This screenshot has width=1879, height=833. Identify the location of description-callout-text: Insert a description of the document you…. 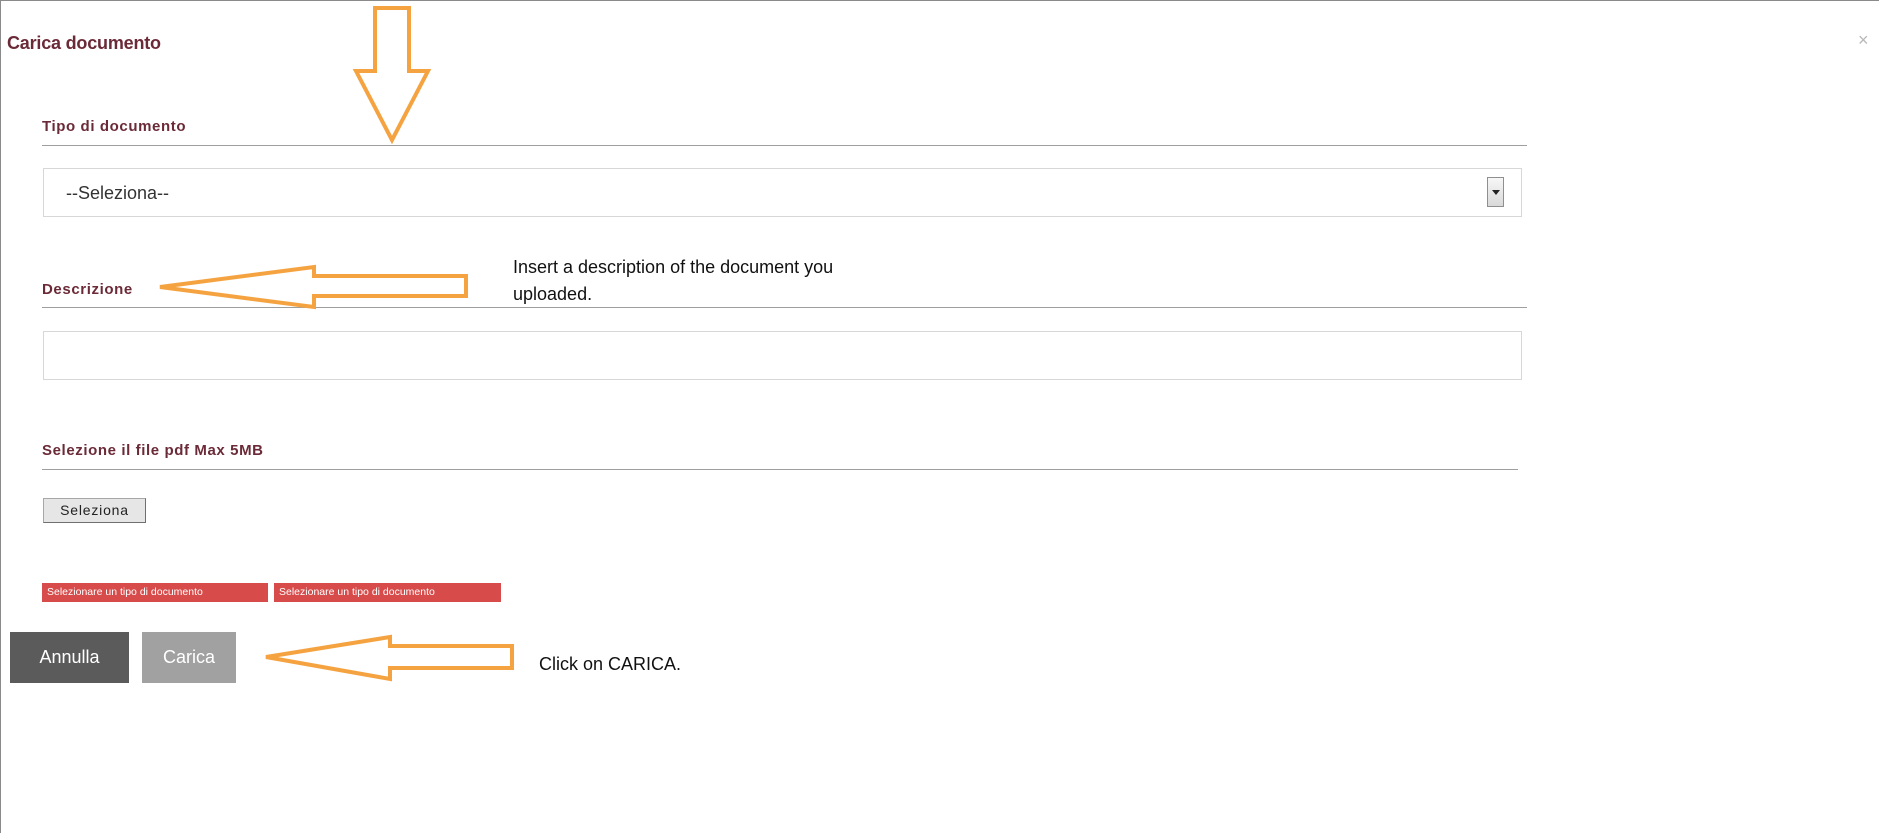
(673, 280).